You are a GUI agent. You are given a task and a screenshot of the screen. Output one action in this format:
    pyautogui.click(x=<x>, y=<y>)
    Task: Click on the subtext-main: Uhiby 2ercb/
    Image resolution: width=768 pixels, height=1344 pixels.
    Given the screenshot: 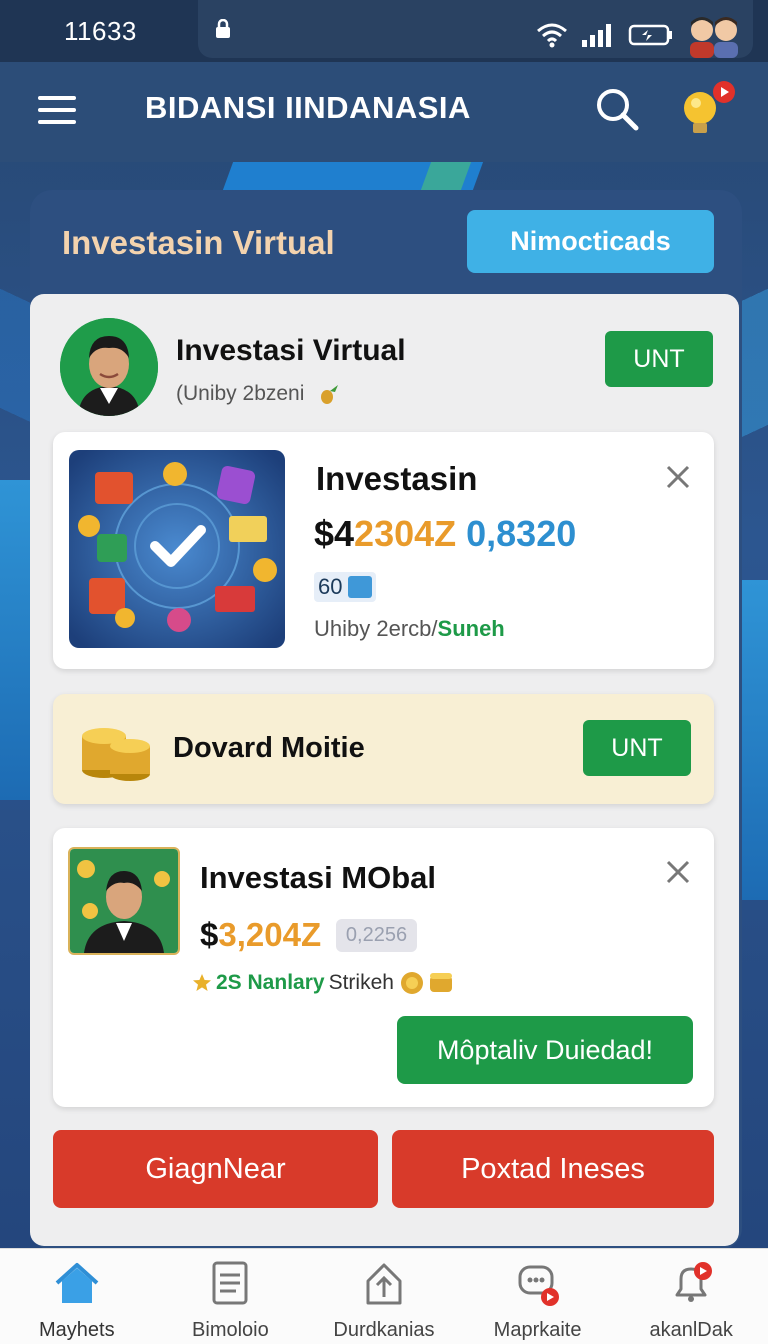 What is the action you would take?
    pyautogui.click(x=376, y=628)
    